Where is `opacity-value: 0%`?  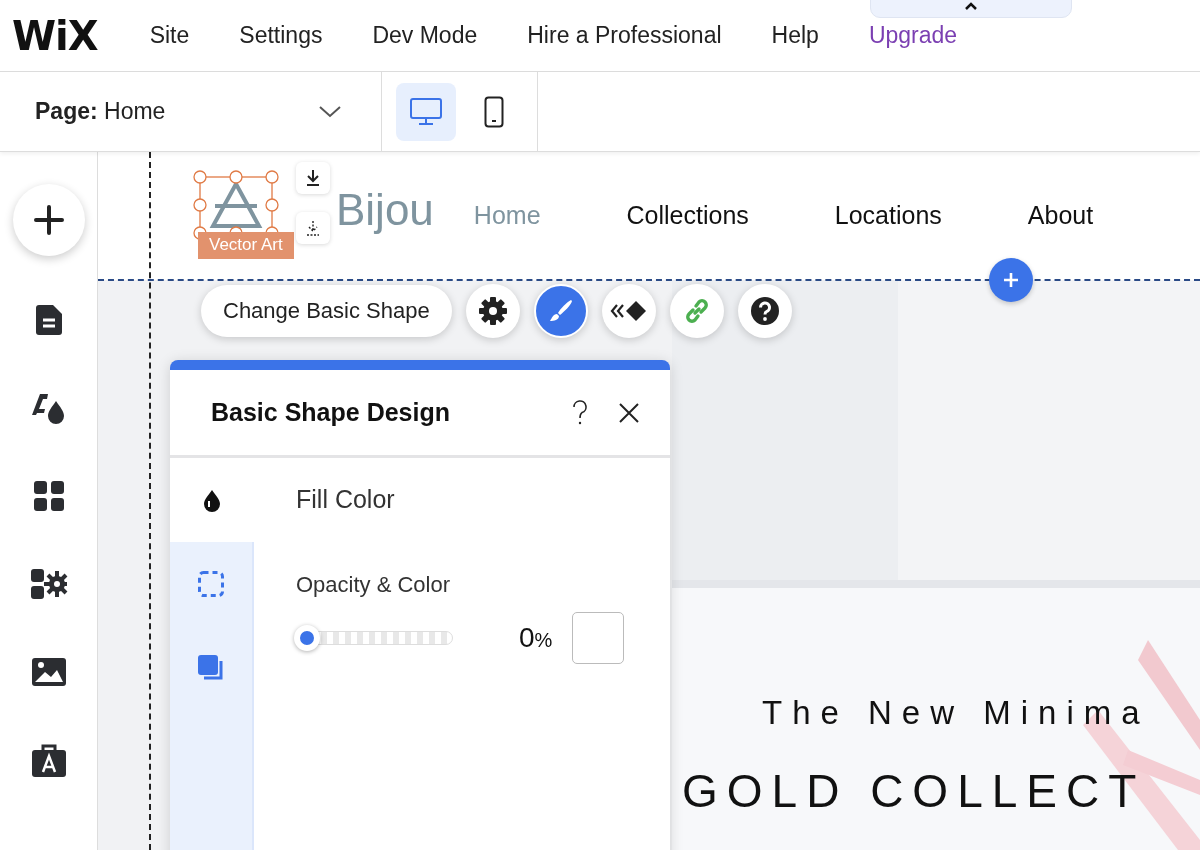 opacity-value: 0% is located at coordinates (536, 638).